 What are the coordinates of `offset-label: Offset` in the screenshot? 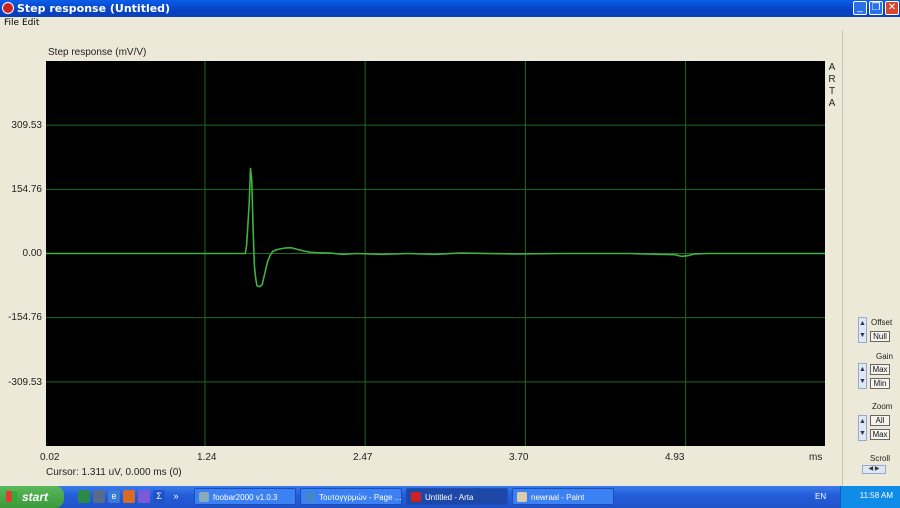 It's located at (882, 322).